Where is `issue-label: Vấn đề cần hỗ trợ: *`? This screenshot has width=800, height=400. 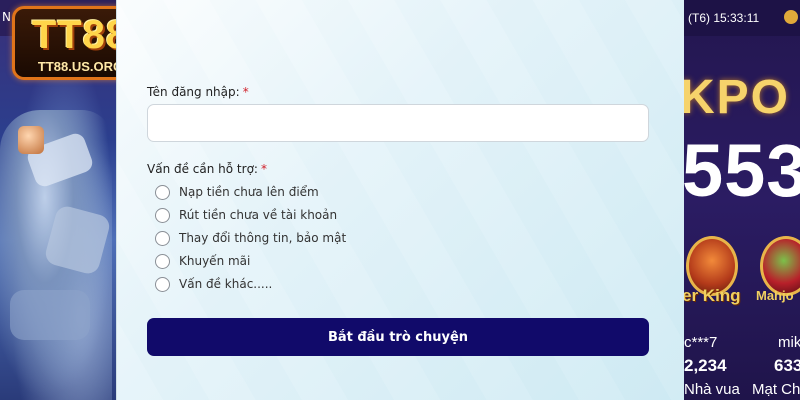
issue-label: Vấn đề cần hỗ trợ: * is located at coordinates (207, 169).